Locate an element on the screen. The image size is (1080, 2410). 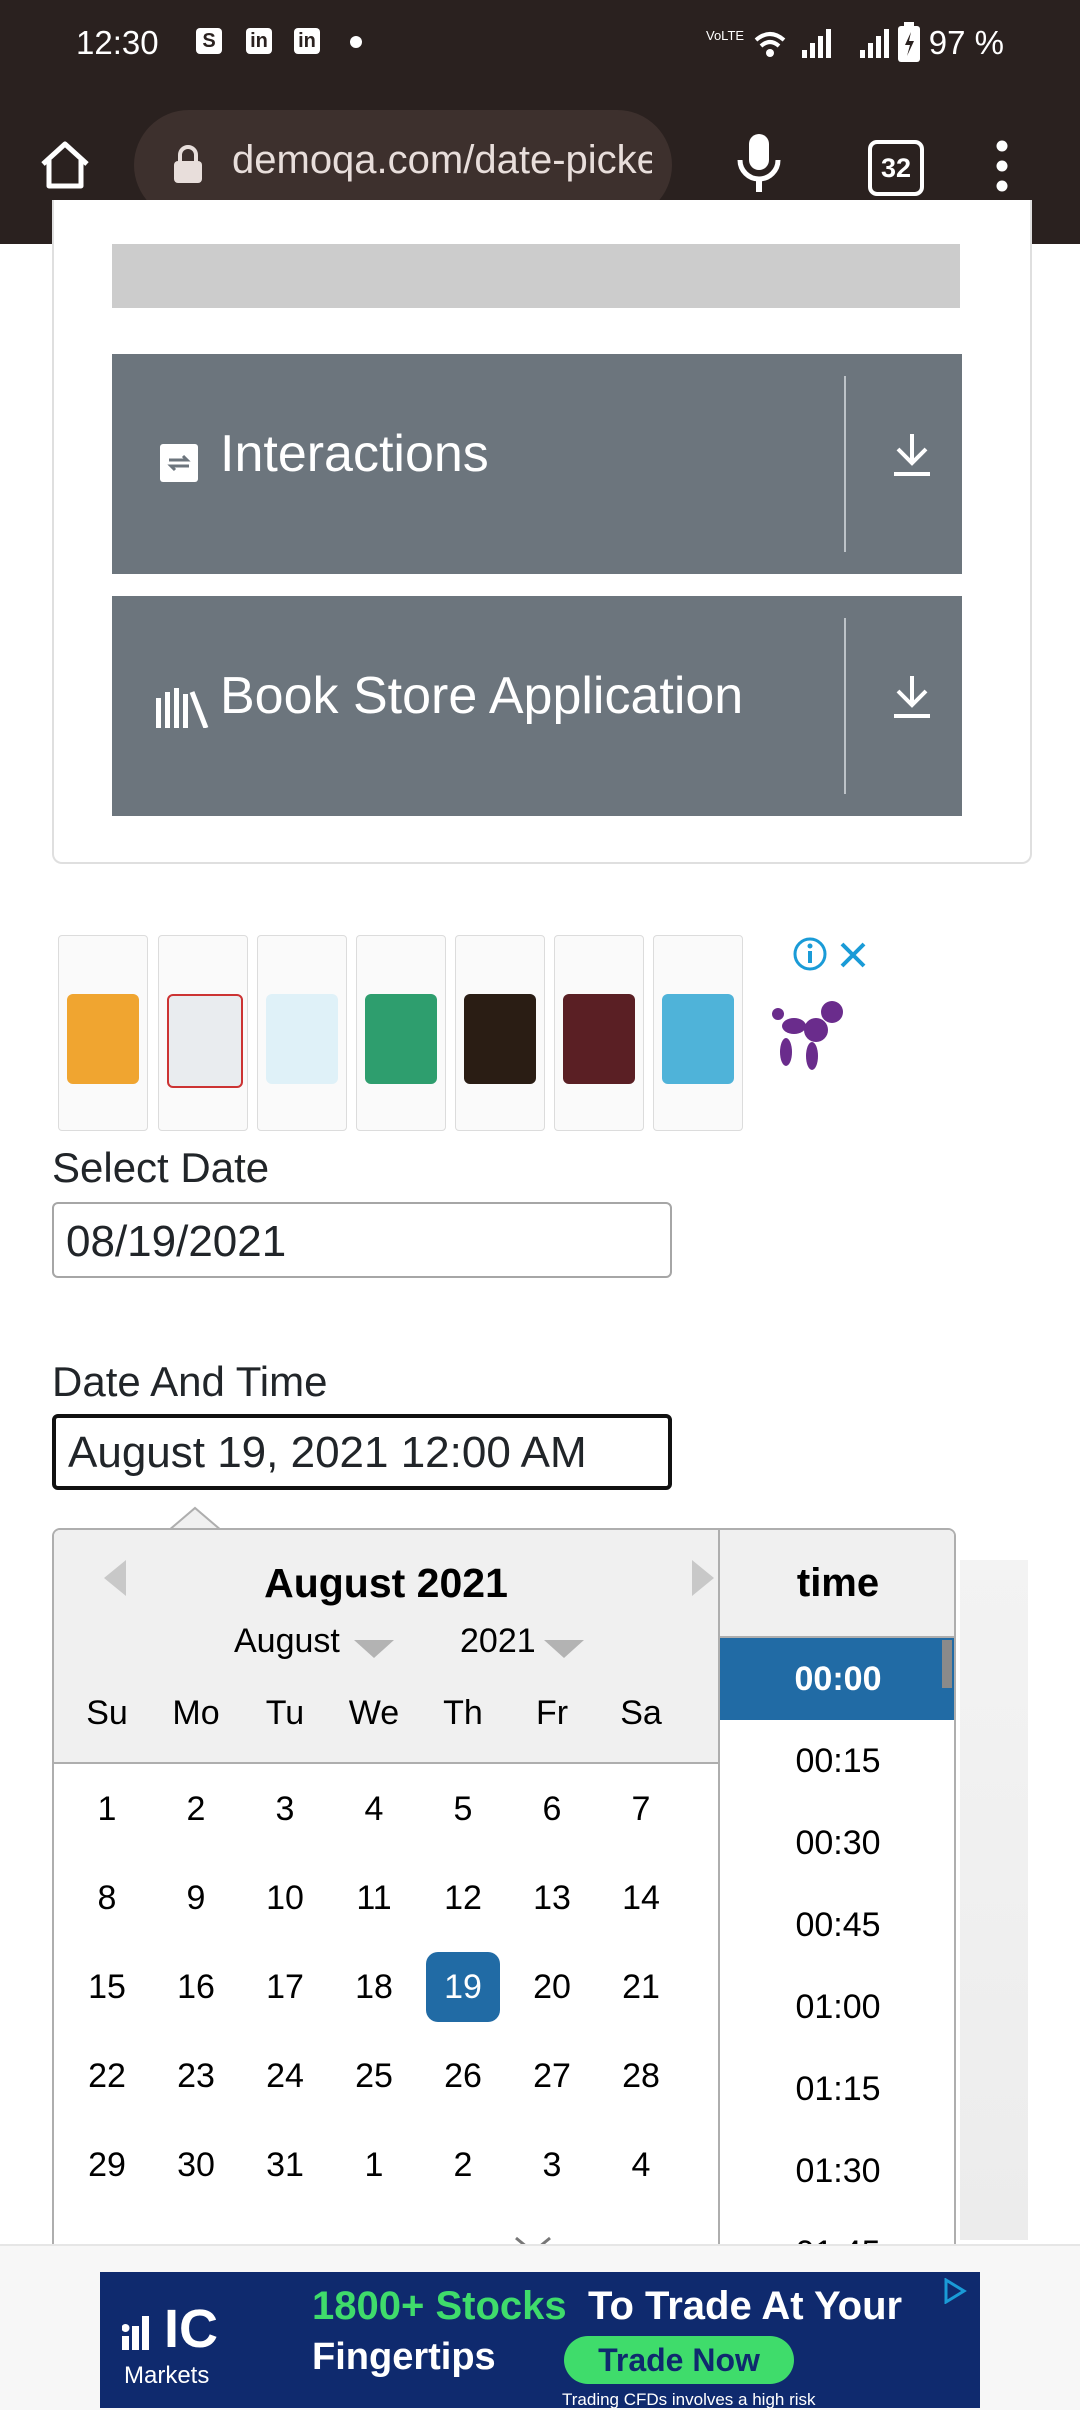
calendar-day: 15 is located at coordinates (107, 1987).